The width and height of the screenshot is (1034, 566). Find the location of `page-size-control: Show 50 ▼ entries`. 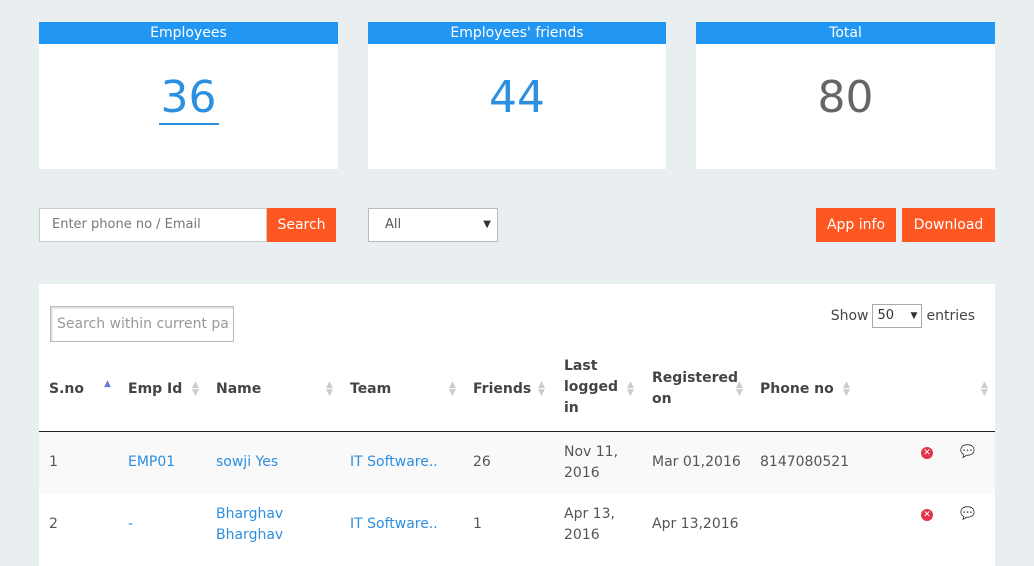

page-size-control: Show 50 ▼ entries is located at coordinates (903, 316).